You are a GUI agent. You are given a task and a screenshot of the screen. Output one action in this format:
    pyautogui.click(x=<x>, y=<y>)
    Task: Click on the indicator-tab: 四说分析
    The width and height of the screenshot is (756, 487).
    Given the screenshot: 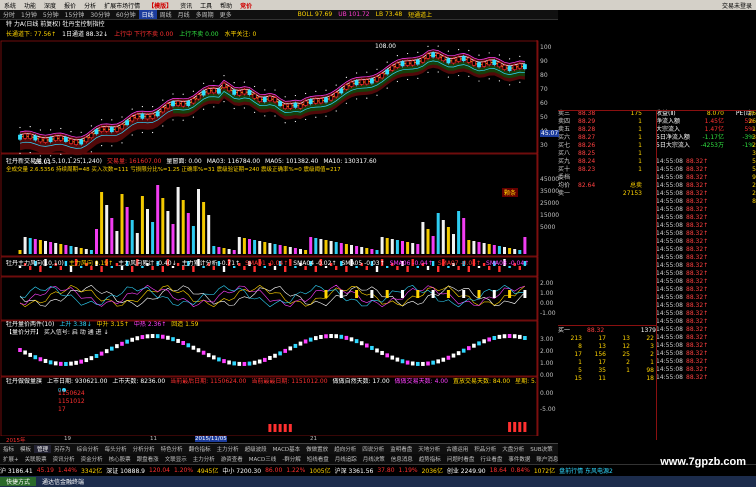 What is the action you would take?
    pyautogui.click(x=373, y=449)
    